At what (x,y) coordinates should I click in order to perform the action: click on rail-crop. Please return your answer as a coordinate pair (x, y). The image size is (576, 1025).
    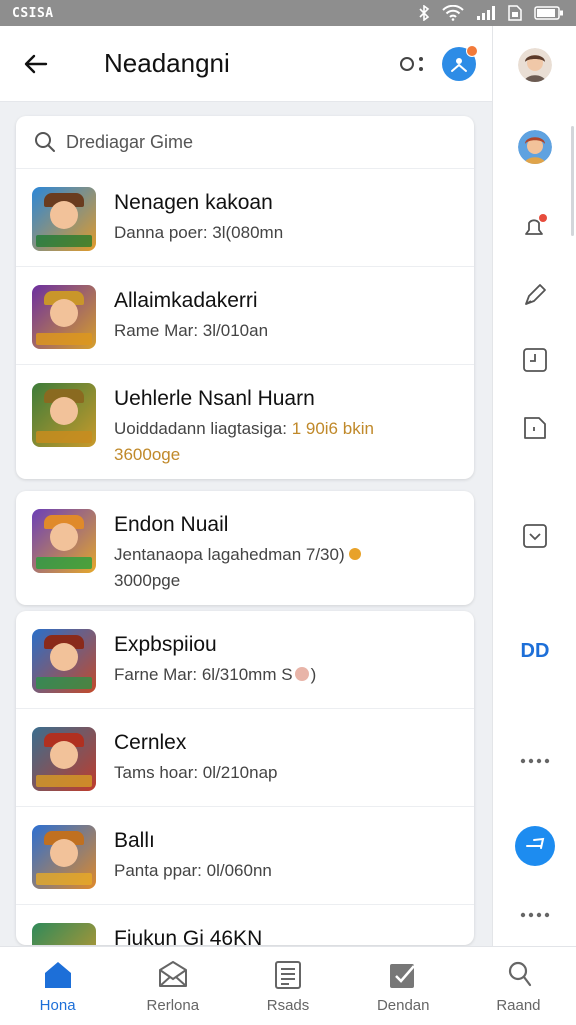
    Looking at the image, I should click on (534, 536).